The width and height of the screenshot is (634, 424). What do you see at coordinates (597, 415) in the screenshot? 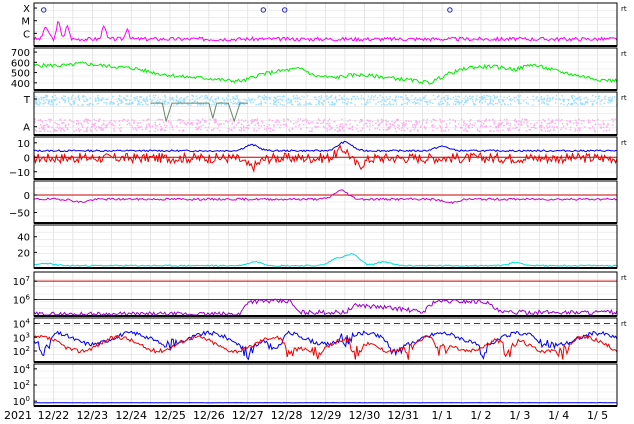
I see `x-tick-label: 1/ 5` at bounding box center [597, 415].